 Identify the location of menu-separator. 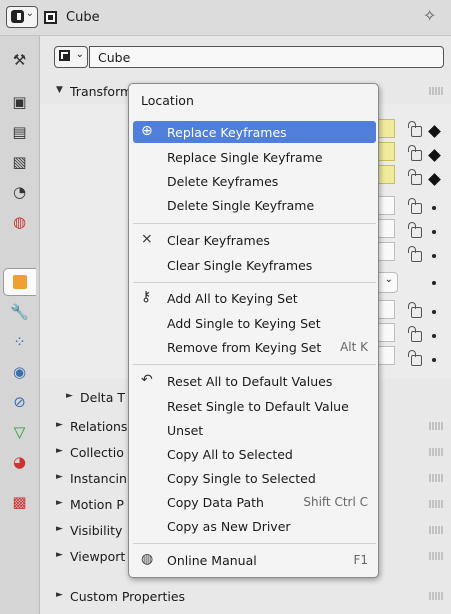
(254, 543).